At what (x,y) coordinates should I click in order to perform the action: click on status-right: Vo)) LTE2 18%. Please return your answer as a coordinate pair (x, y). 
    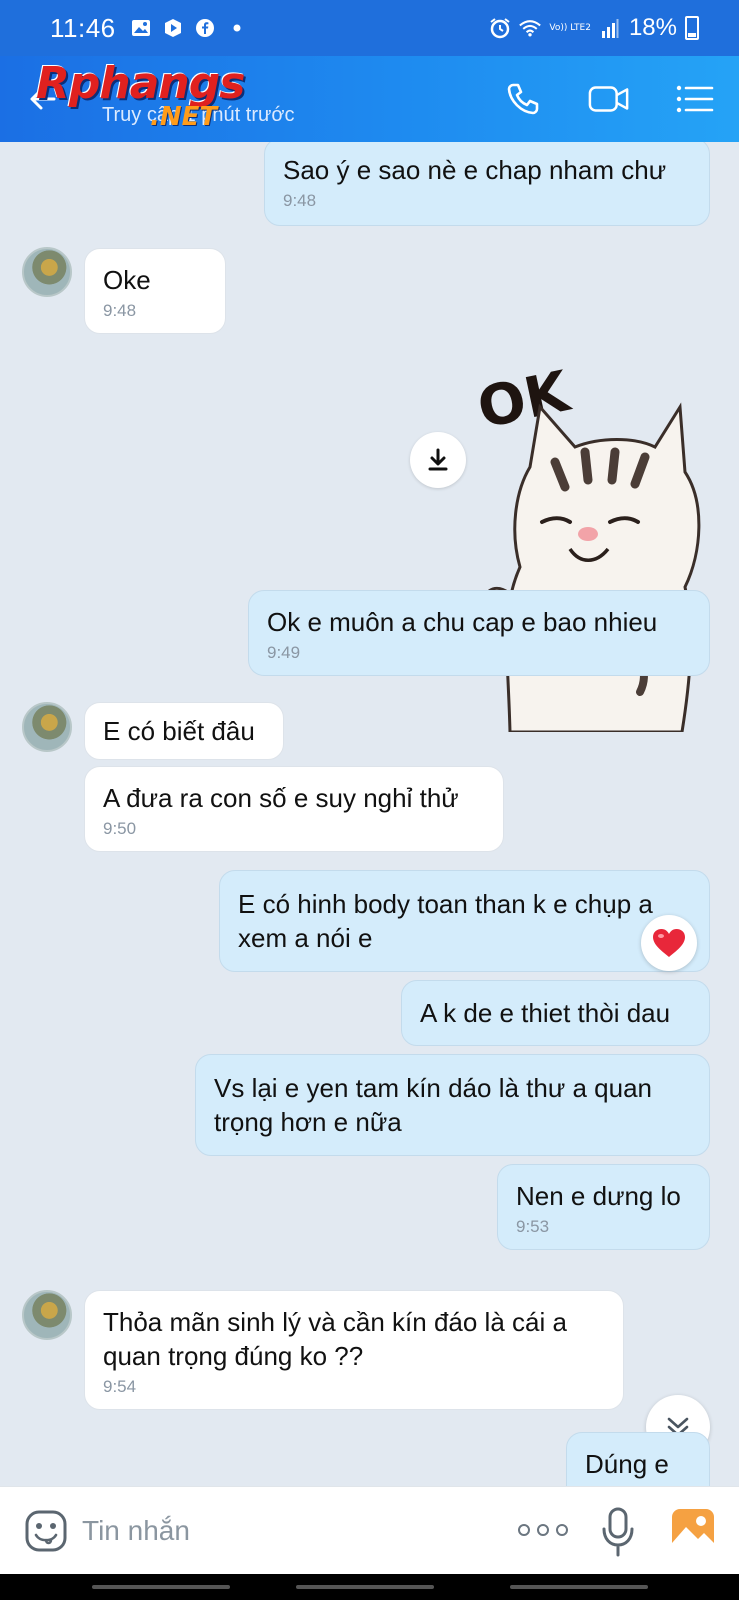
    Looking at the image, I should click on (594, 28).